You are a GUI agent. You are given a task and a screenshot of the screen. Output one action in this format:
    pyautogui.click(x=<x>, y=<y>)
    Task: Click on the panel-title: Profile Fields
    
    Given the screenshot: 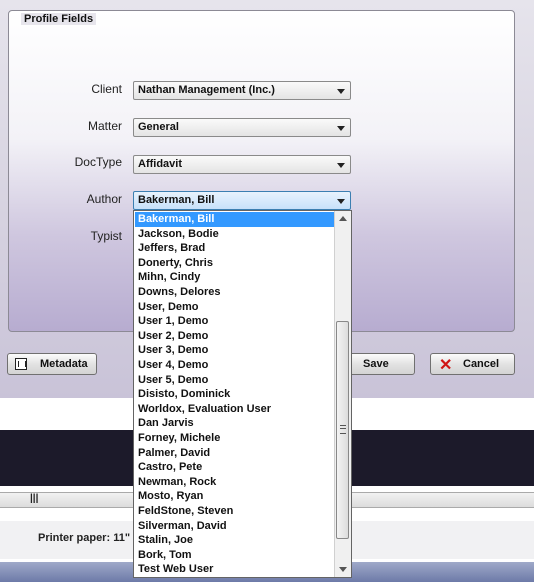 What is the action you would take?
    pyautogui.click(x=59, y=19)
    